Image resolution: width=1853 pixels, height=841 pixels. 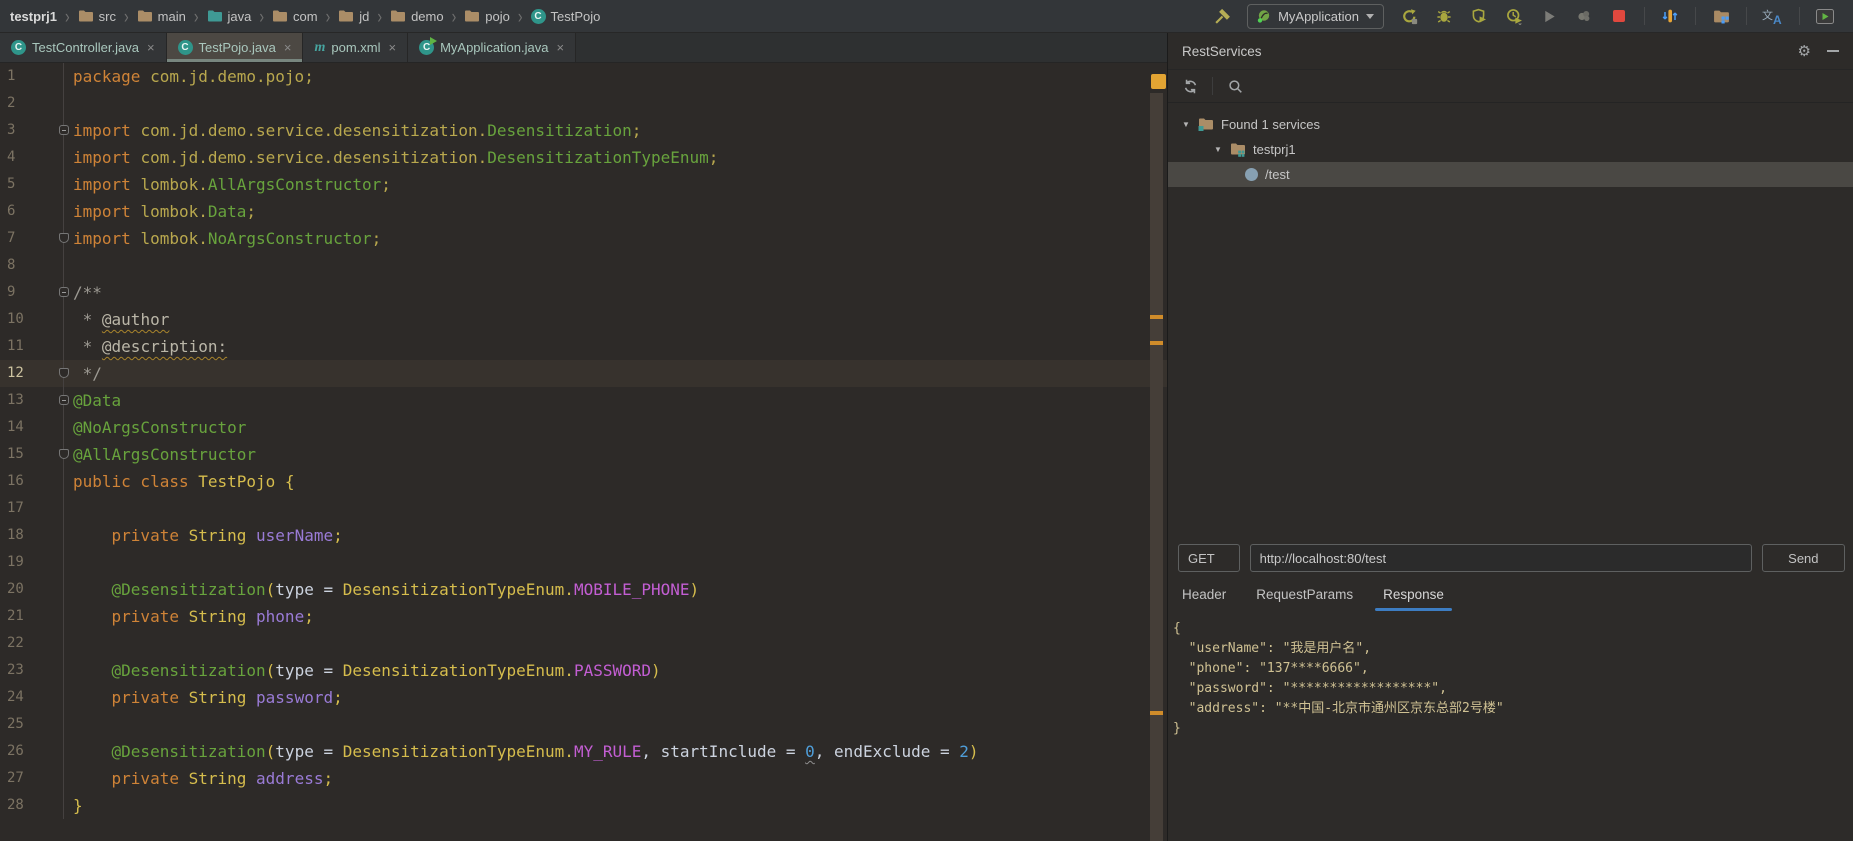 I want to click on minimize-icon, so click(x=1833, y=51).